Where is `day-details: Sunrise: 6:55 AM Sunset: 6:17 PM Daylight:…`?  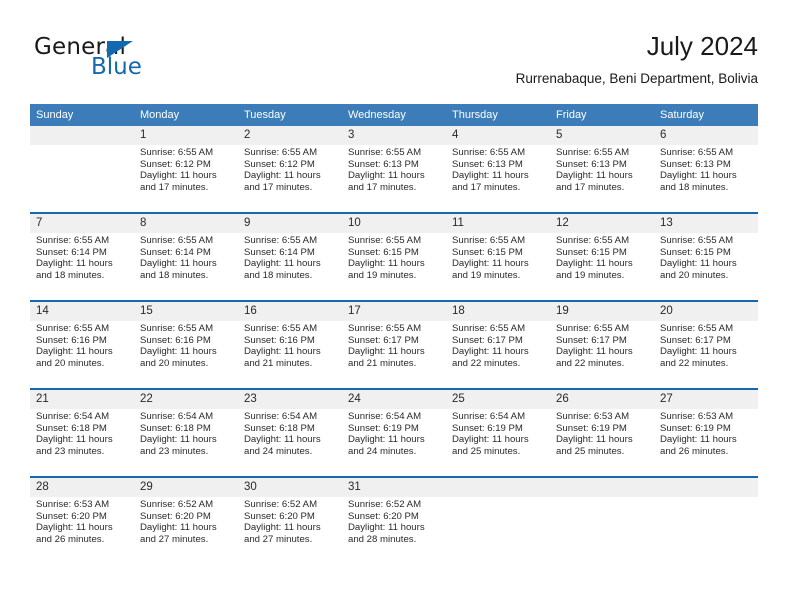 day-details: Sunrise: 6:55 AM Sunset: 6:17 PM Daylight:… is located at coordinates (498, 345).